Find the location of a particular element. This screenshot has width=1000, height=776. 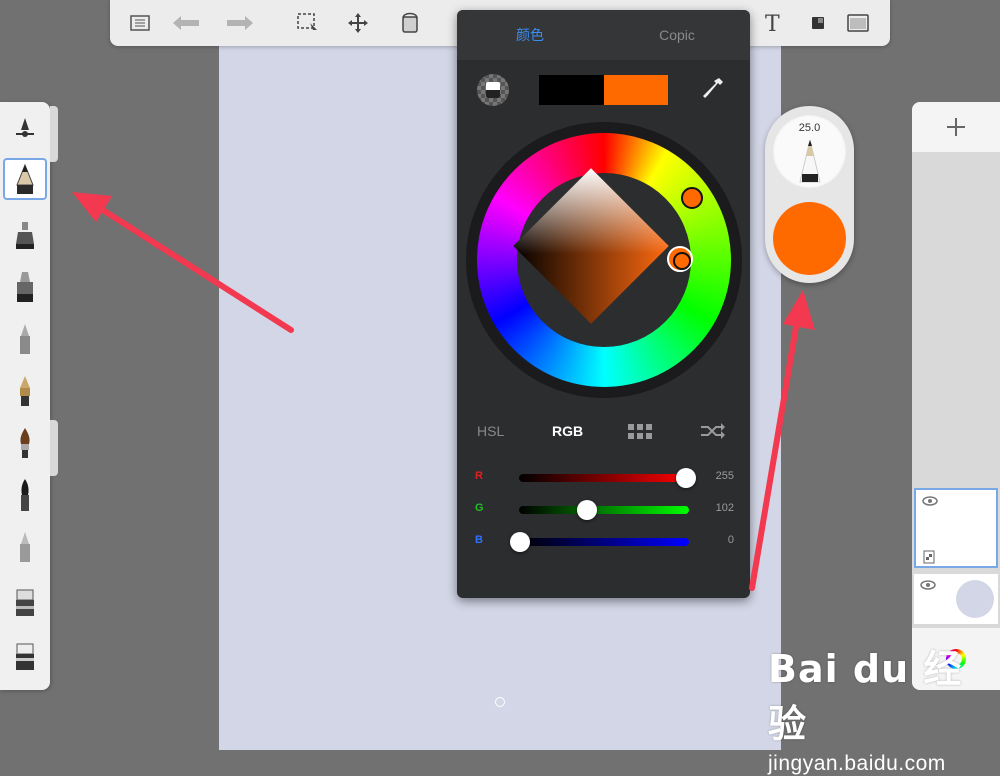

primary-color-swatch is located at coordinates (636, 90).